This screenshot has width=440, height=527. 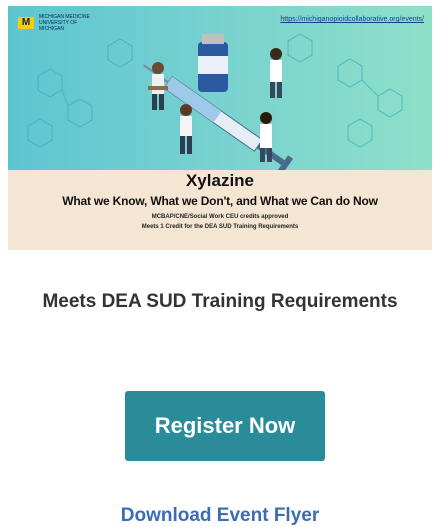 I want to click on logo-text: MICHIGAN MEDICINE UNIVERSITY OF MICHIGAN, so click(x=64, y=23).